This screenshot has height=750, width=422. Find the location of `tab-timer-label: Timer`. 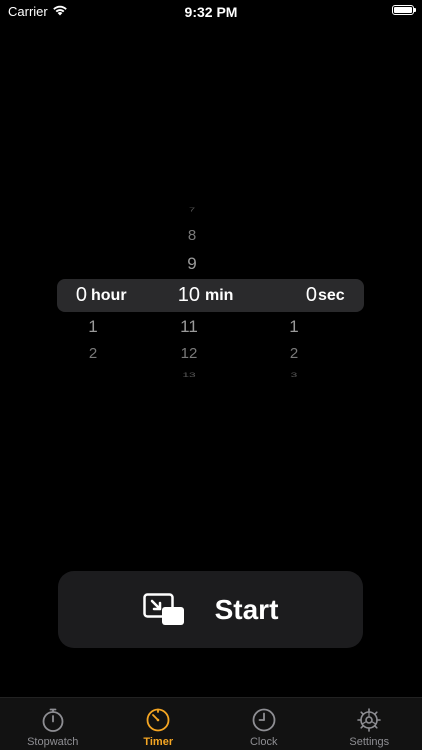

tab-timer-label: Timer is located at coordinates (158, 742).